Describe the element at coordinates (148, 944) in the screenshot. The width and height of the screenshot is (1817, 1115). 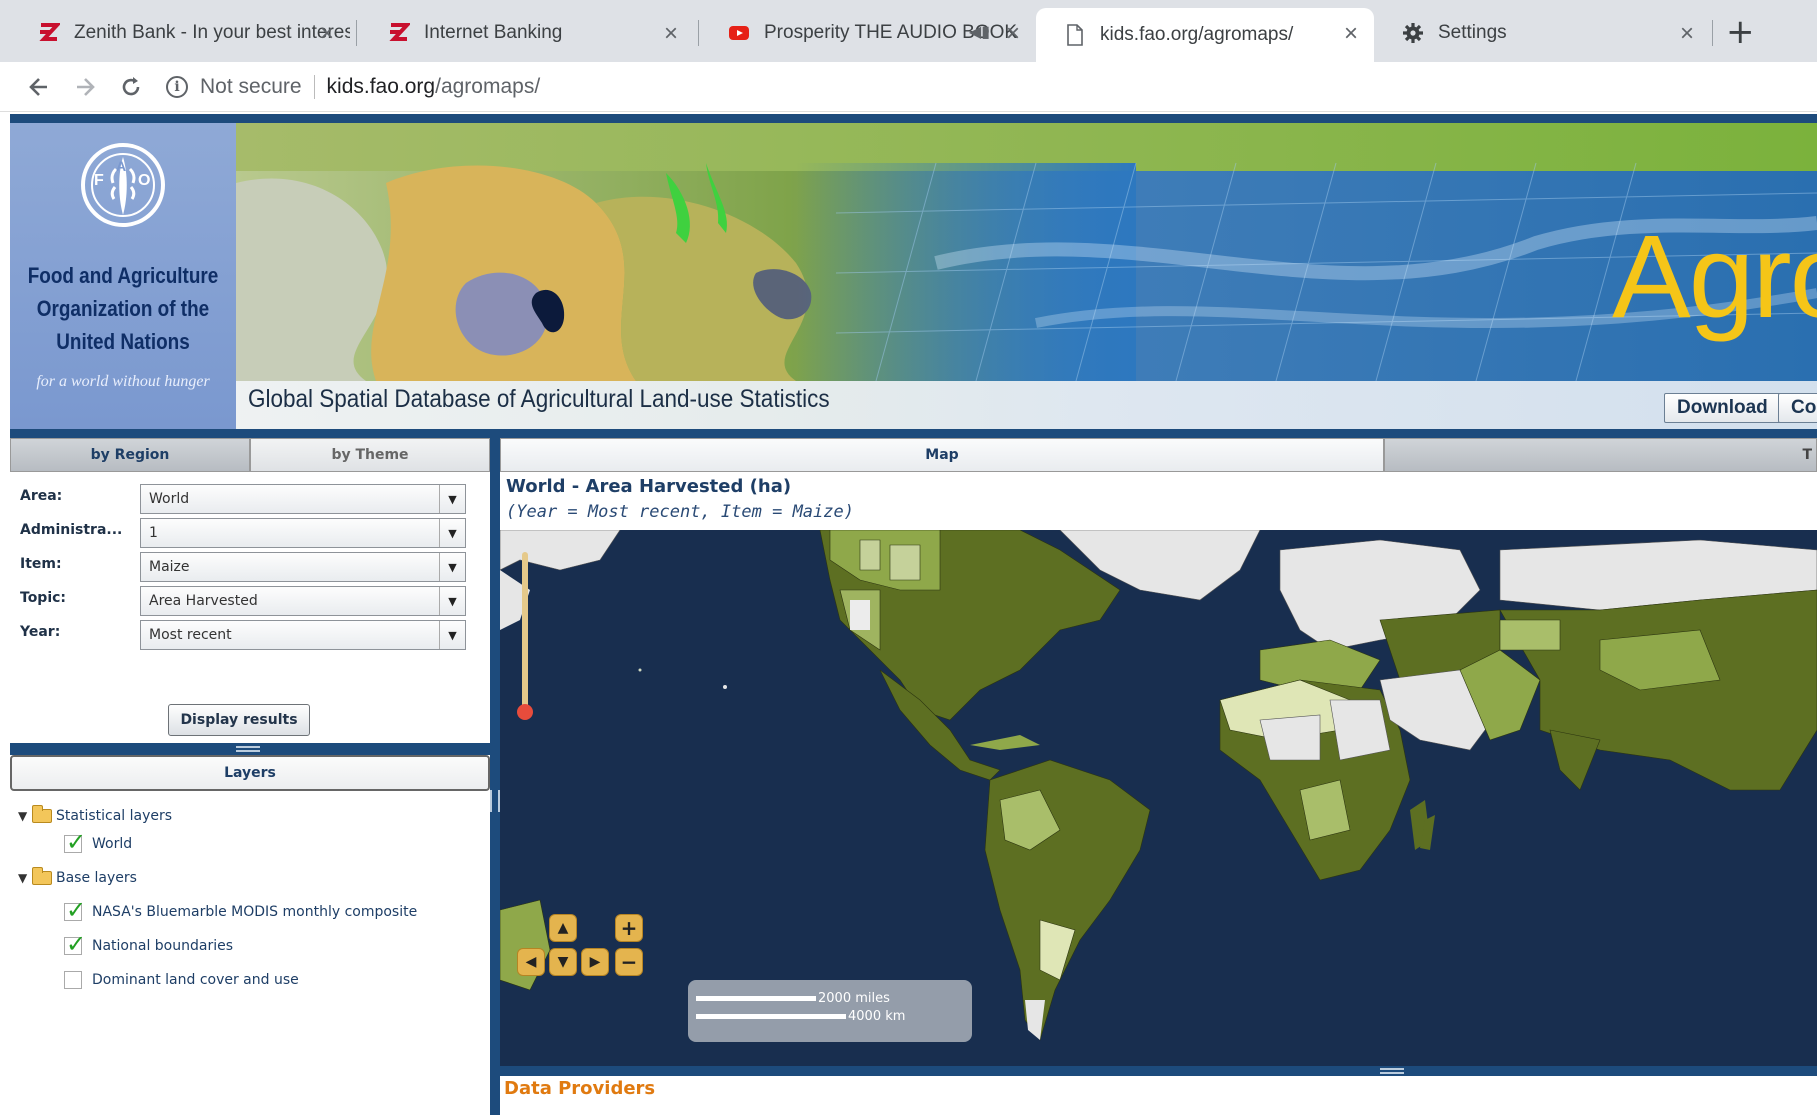
I see `boundaries-layer-node: National boundaries` at that location.